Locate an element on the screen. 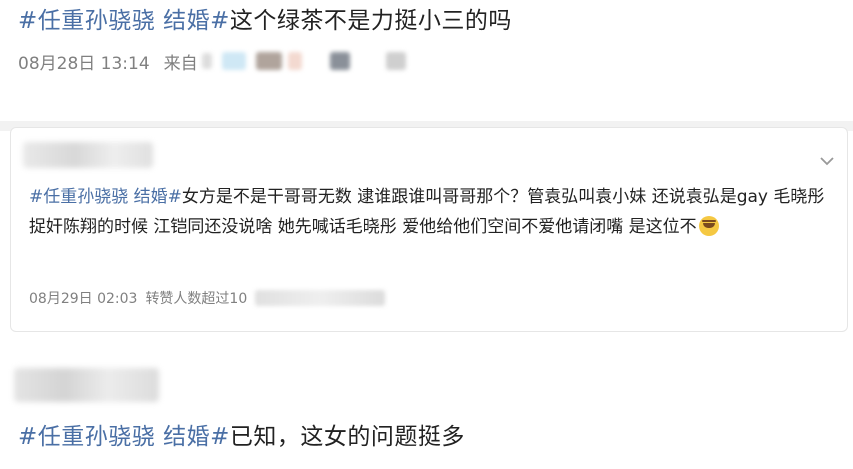  comment-date: 08月29日 02:03 is located at coordinates (83, 299).